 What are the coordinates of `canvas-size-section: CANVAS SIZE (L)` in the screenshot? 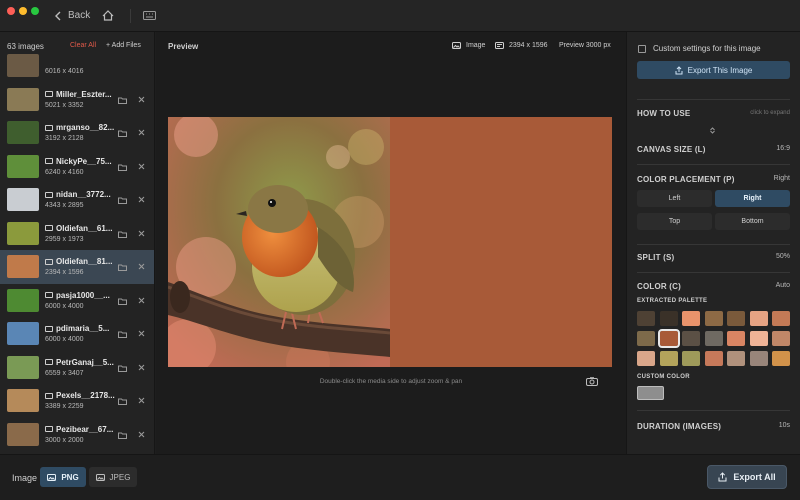 It's located at (671, 149).